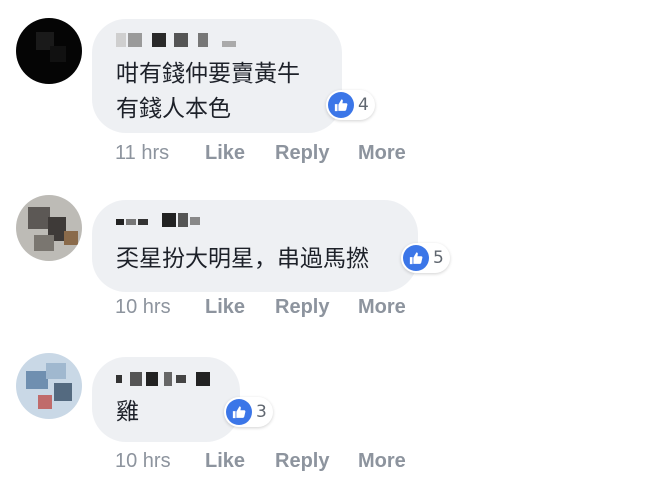  I want to click on reaction-count: 3, so click(261, 412).